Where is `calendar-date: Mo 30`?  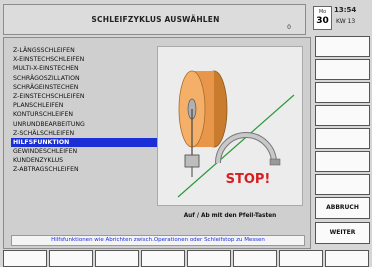
calendar-date: Mo 30 is located at coordinates (322, 18).